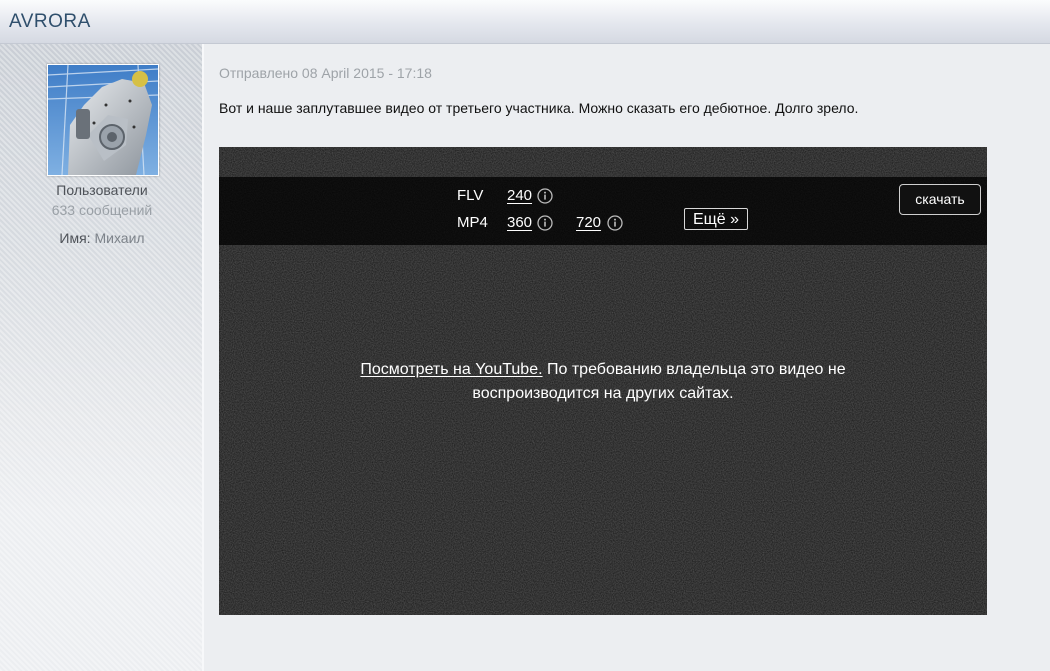 The image size is (1050, 671). What do you see at coordinates (102, 210) in the screenshot?
I see `author-post-count: 633 сообщений` at bounding box center [102, 210].